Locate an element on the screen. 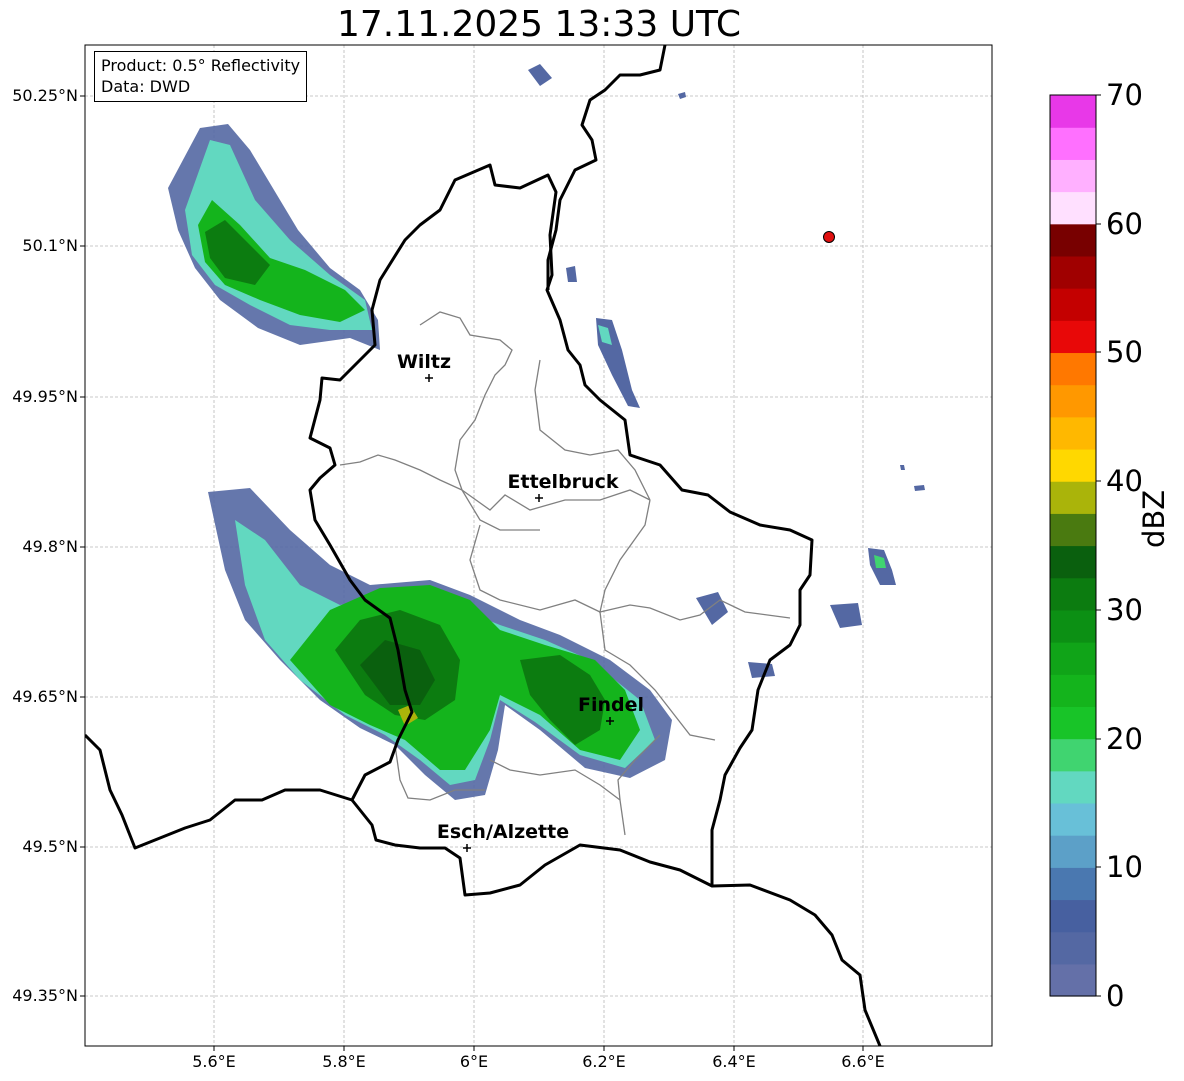 This screenshot has height=1081, width=1184. data-source-label: Data: DWD is located at coordinates (146, 86).